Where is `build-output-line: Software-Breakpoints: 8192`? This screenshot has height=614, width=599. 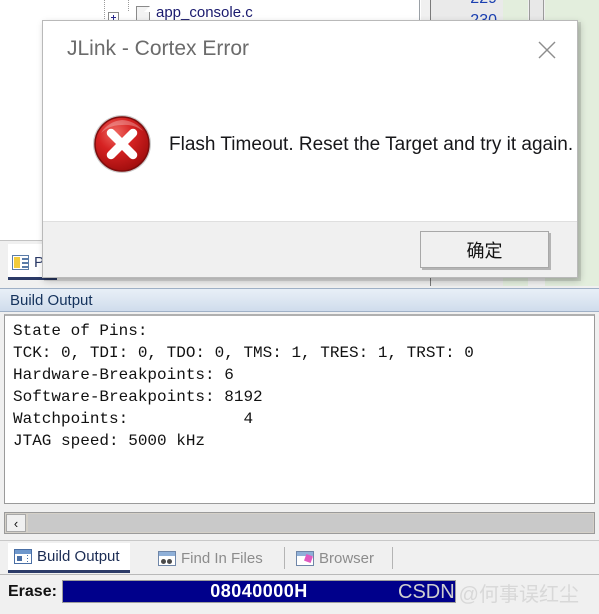
build-output-line: Software-Breakpoints: 8192 is located at coordinates (138, 397).